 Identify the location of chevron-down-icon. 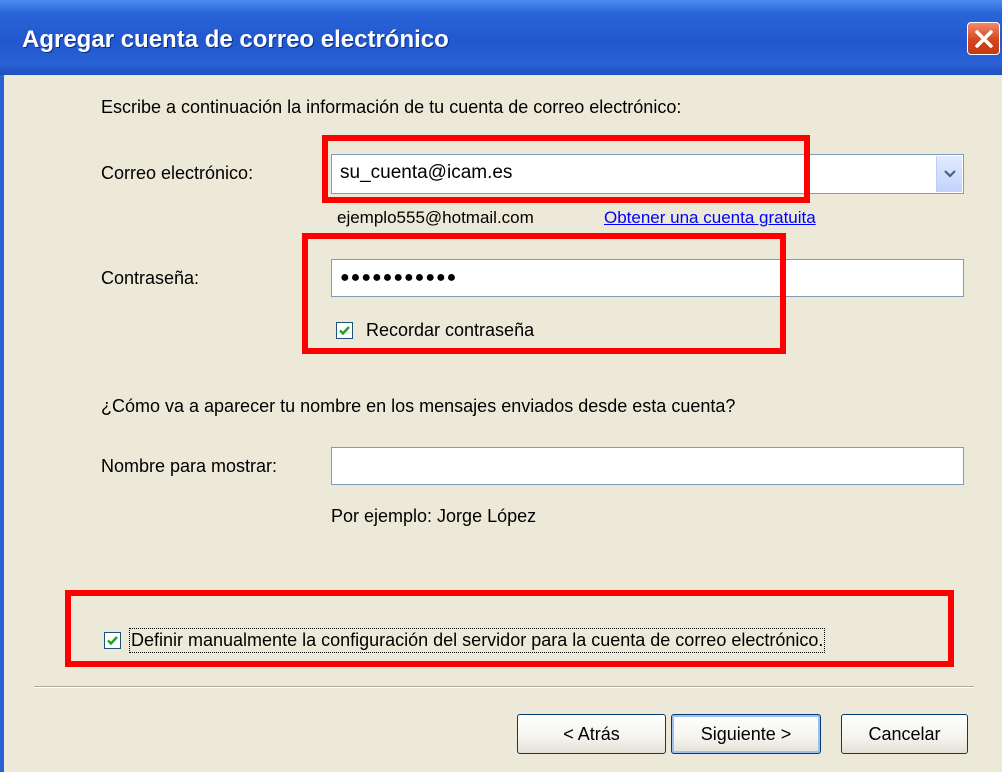
(950, 174).